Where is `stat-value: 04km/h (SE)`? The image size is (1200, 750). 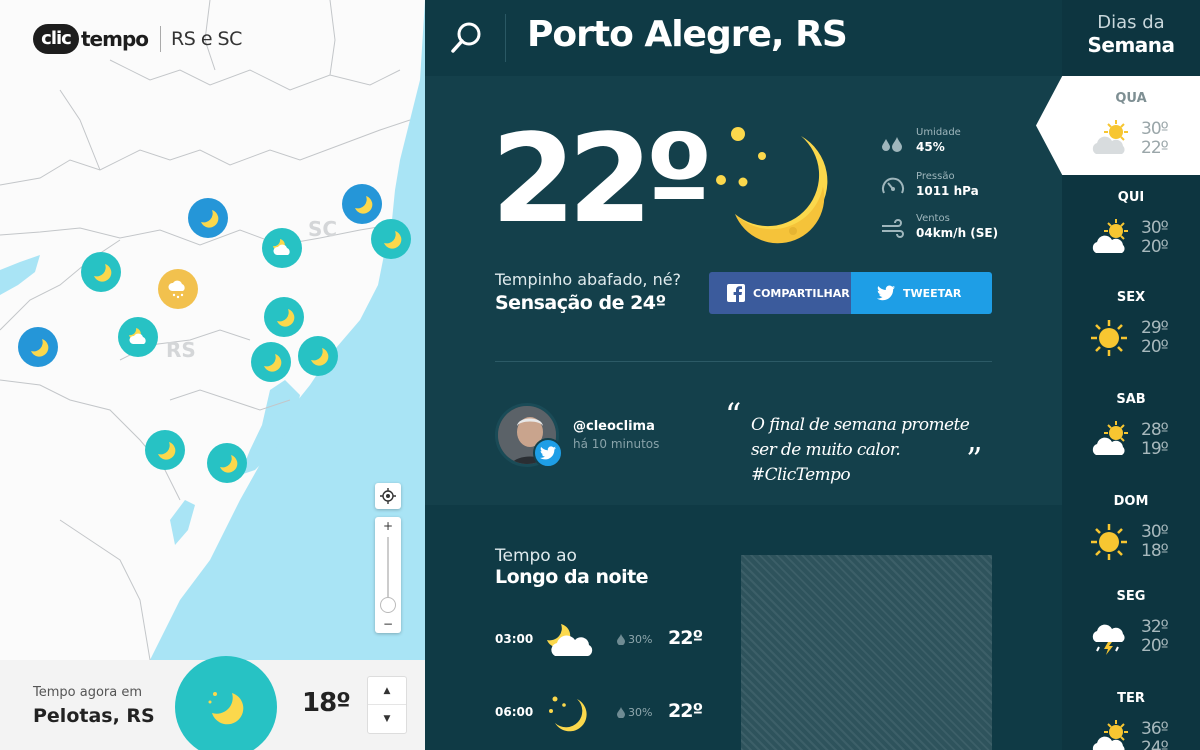
stat-value: 04km/h (SE) is located at coordinates (957, 233).